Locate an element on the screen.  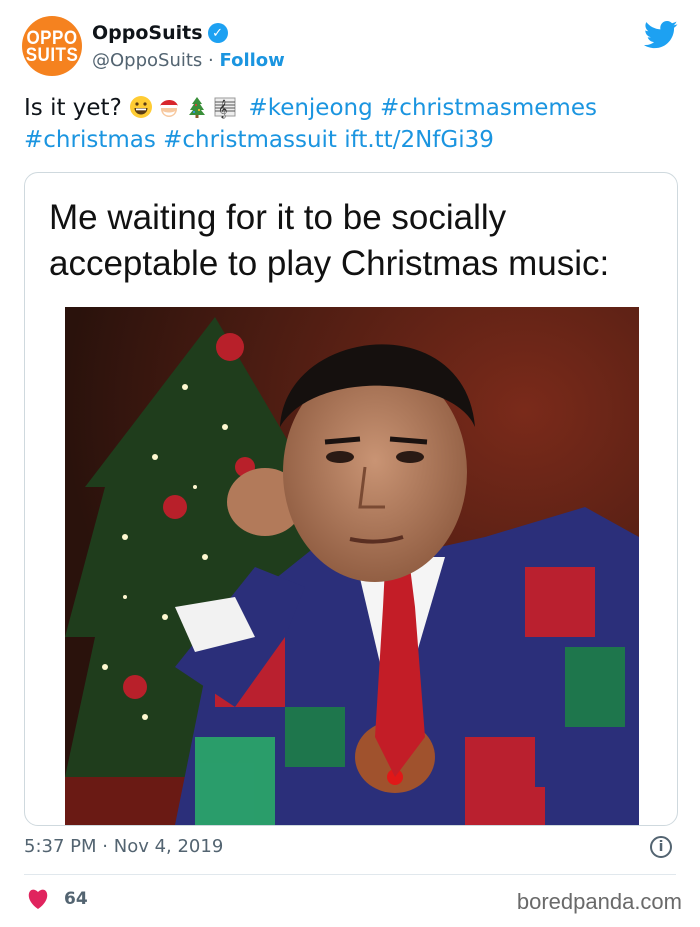
twitter-bird-icon is located at coordinates (661, 35).